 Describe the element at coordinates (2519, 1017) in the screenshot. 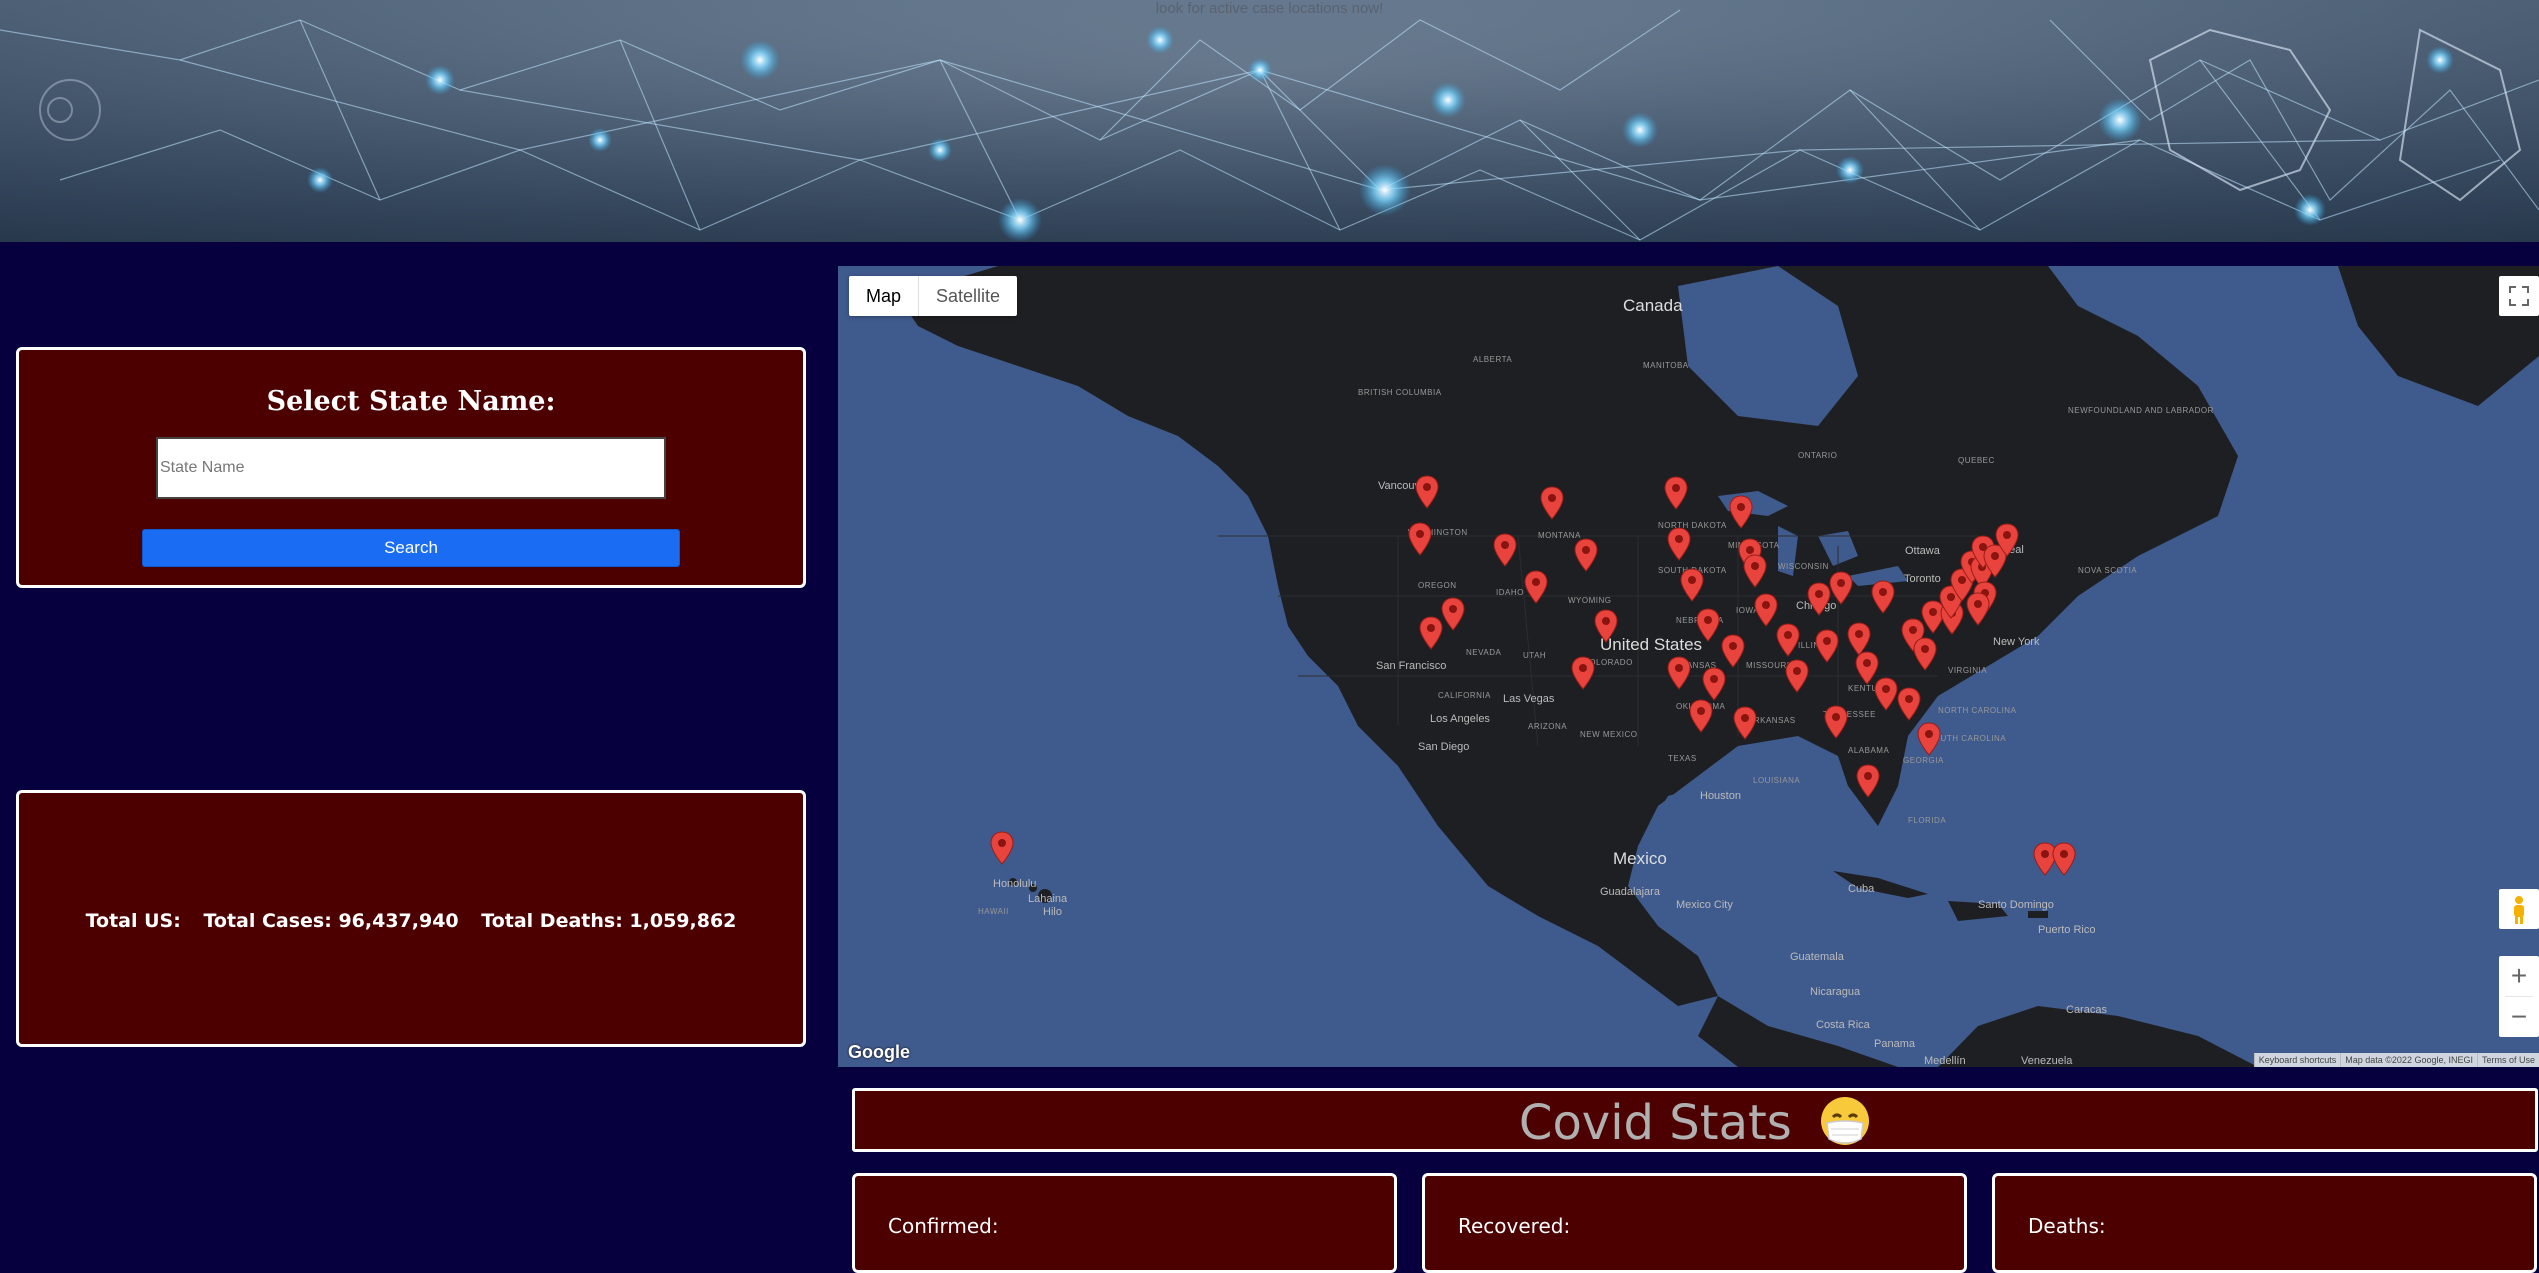

I see `zoom-out-icon: −` at that location.